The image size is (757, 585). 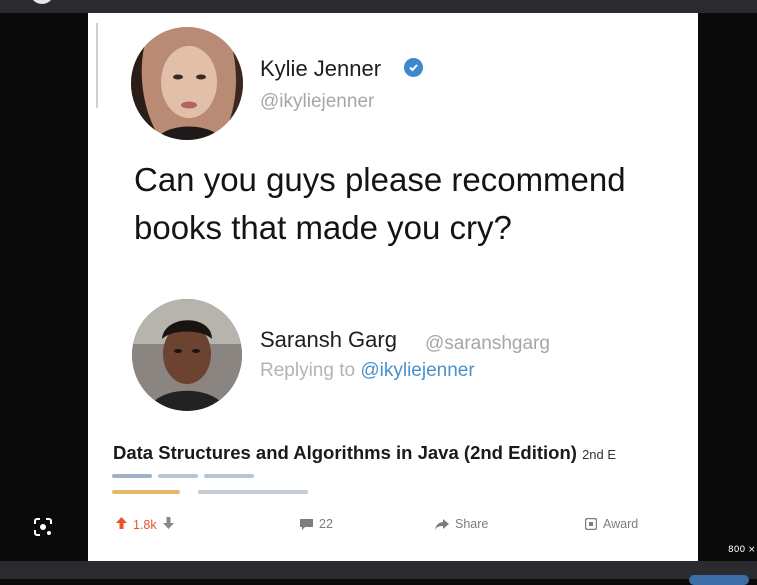 What do you see at coordinates (321, 68) in the screenshot?
I see `tweet-author-name: Kylie Jenner` at bounding box center [321, 68].